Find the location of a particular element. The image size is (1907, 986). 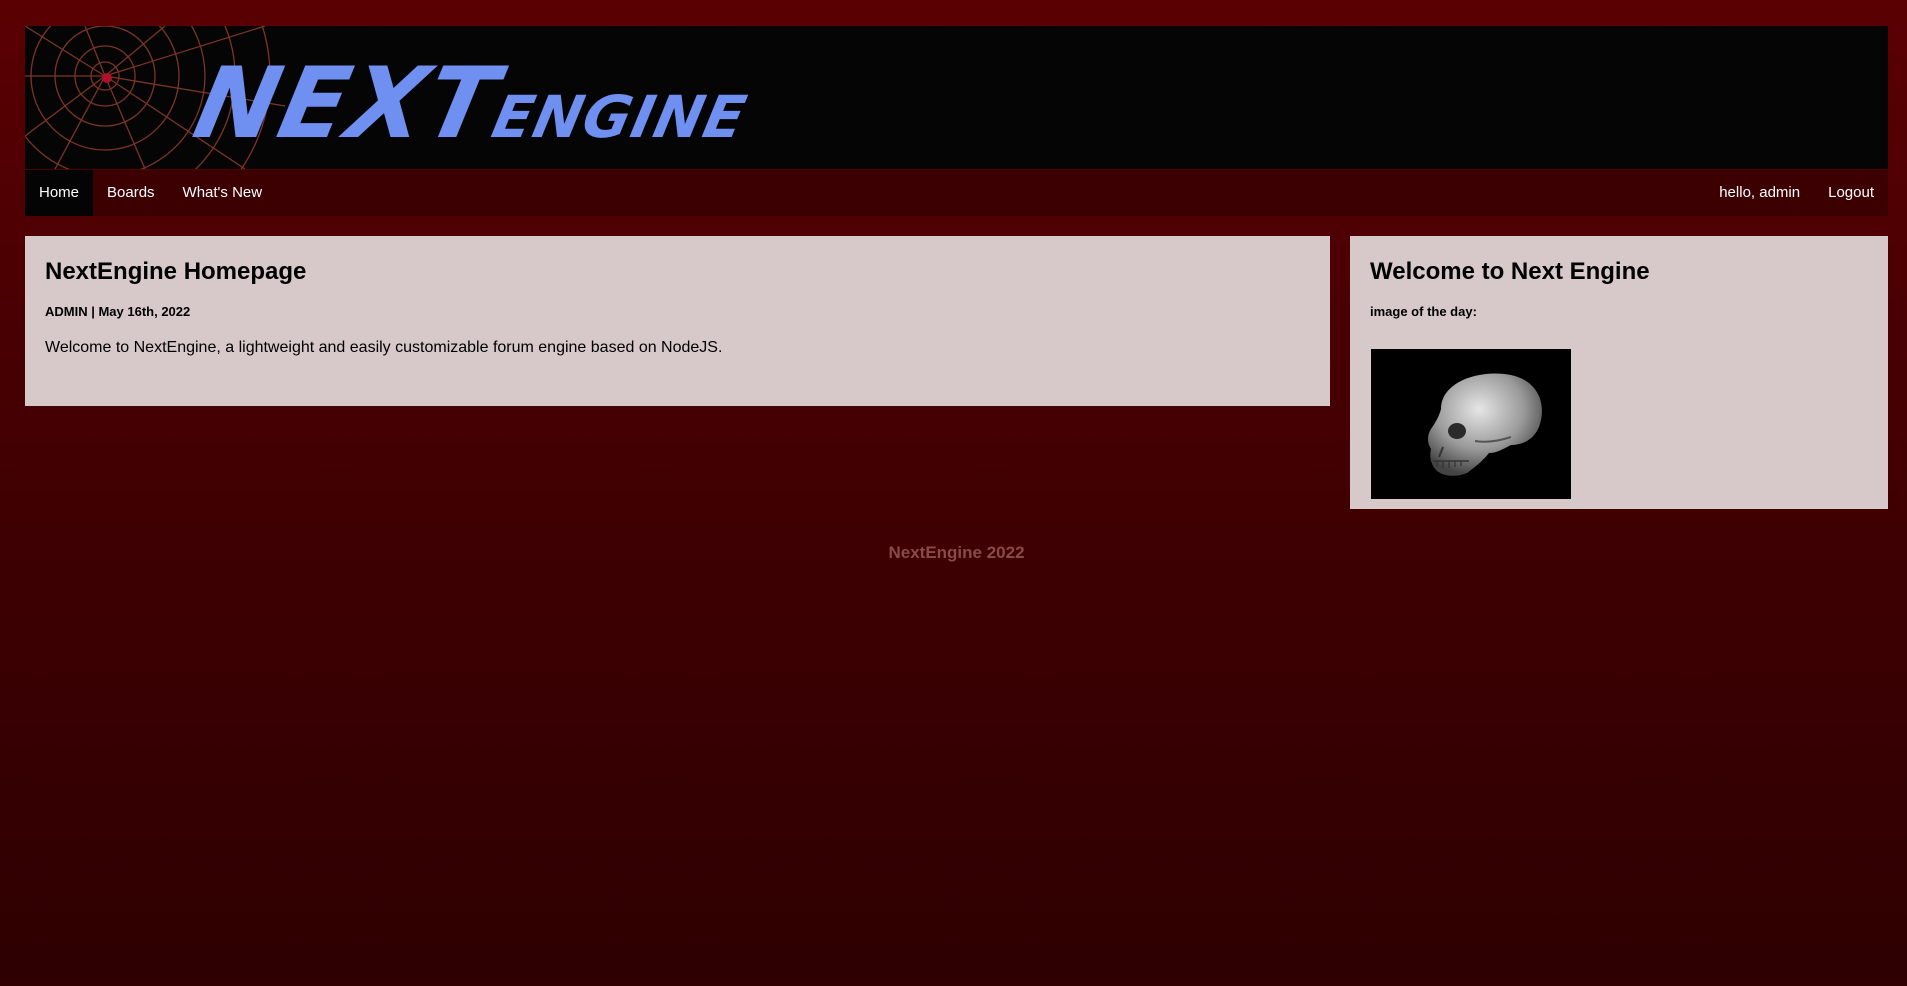

nav-right-group: hello, admin Logout is located at coordinates (1796, 193).